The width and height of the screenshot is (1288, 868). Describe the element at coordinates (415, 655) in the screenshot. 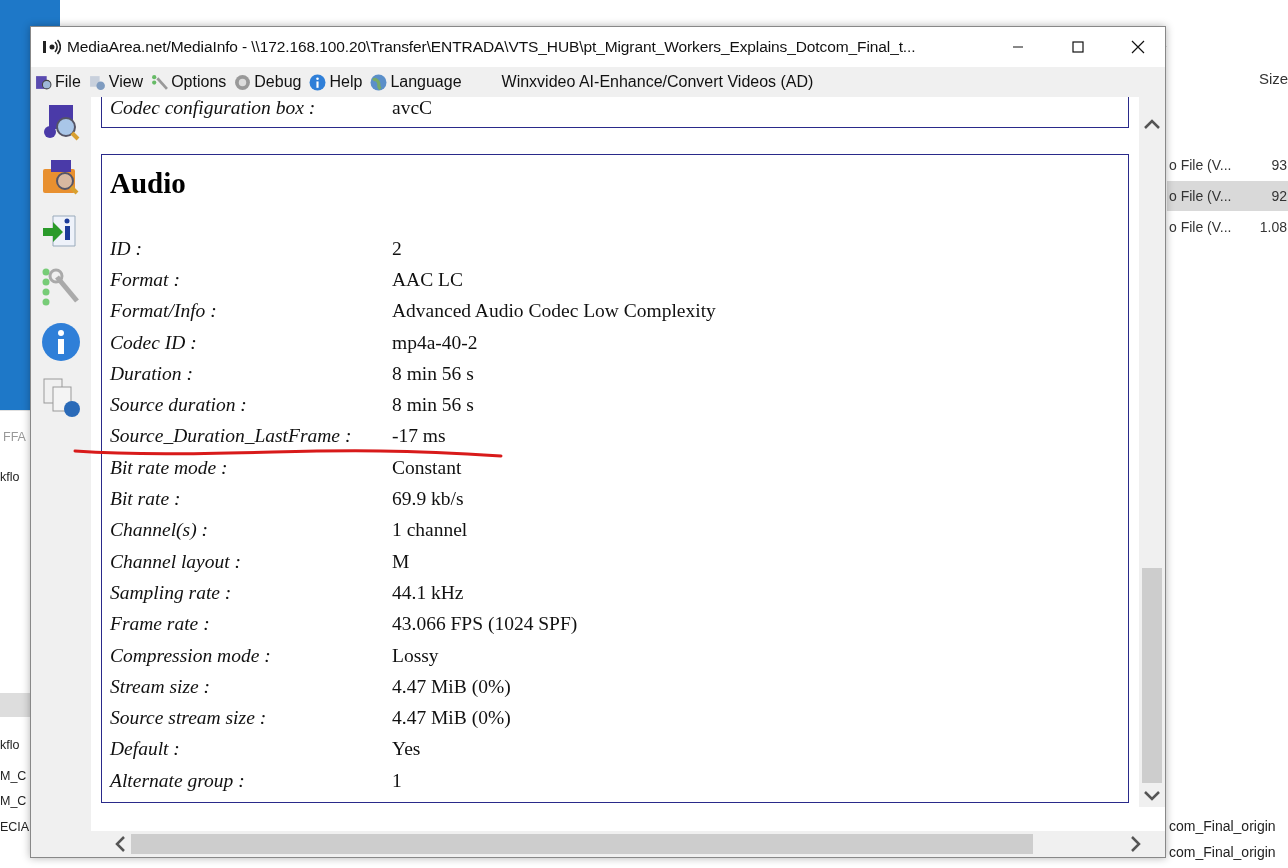

I see `field-value: Lossy` at that location.